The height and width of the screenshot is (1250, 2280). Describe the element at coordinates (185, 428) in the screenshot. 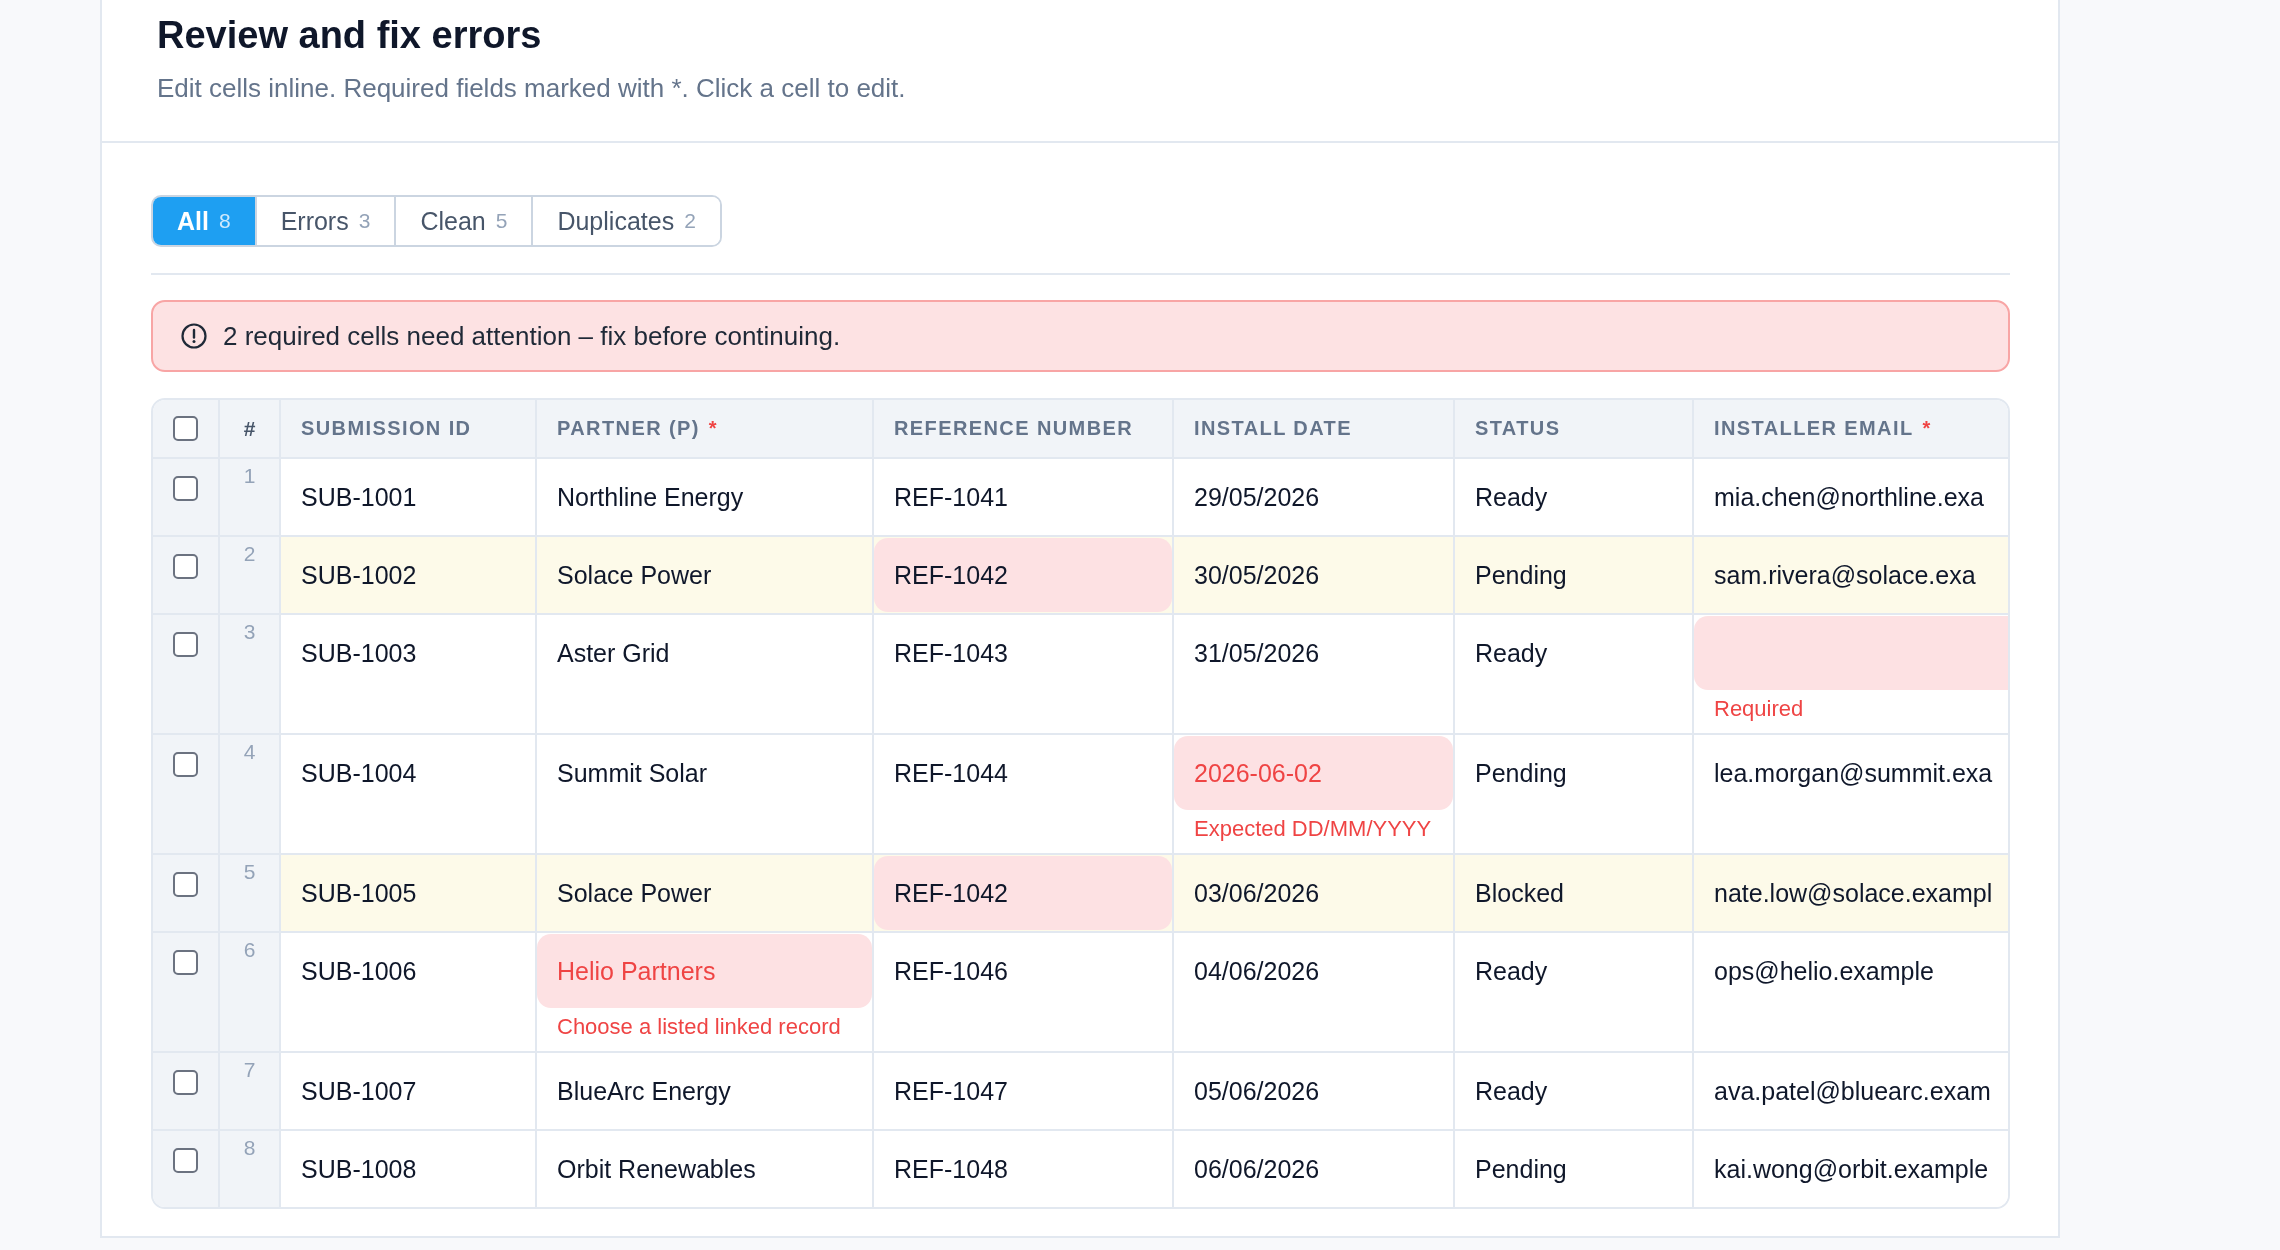

I see `select-all-checkbox` at that location.